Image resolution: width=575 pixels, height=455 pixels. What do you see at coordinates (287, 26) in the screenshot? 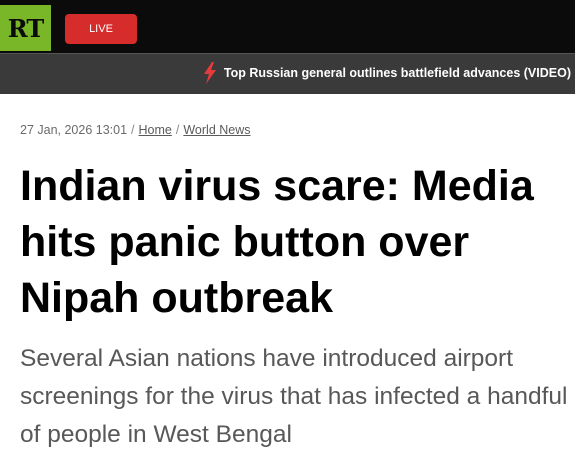
I see `top-bar: RT LIVE` at bounding box center [287, 26].